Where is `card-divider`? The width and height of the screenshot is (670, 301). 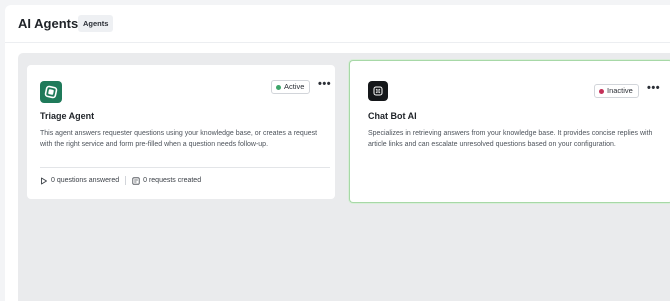
card-divider is located at coordinates (185, 167).